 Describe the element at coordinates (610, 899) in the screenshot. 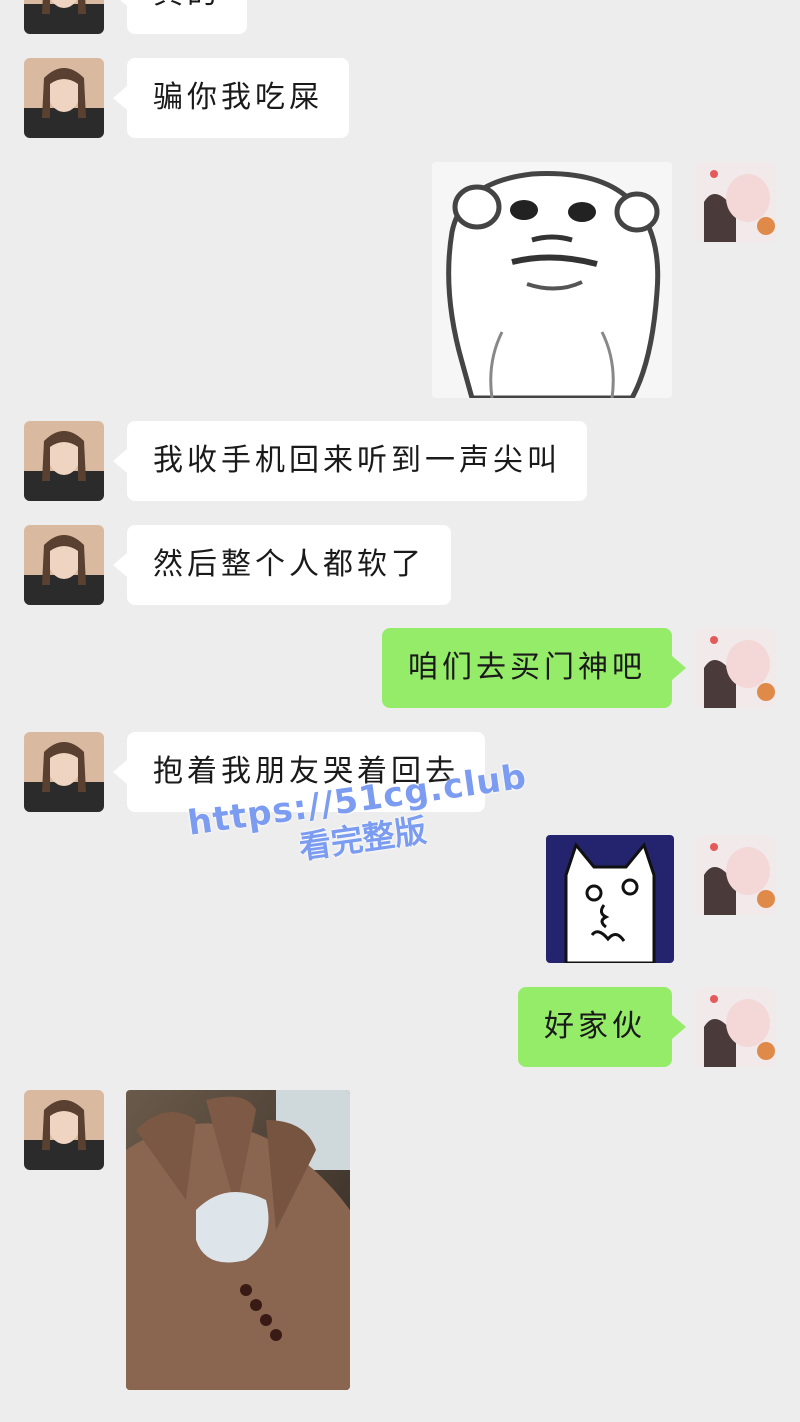

I see `cartoon-cat-sticker` at that location.